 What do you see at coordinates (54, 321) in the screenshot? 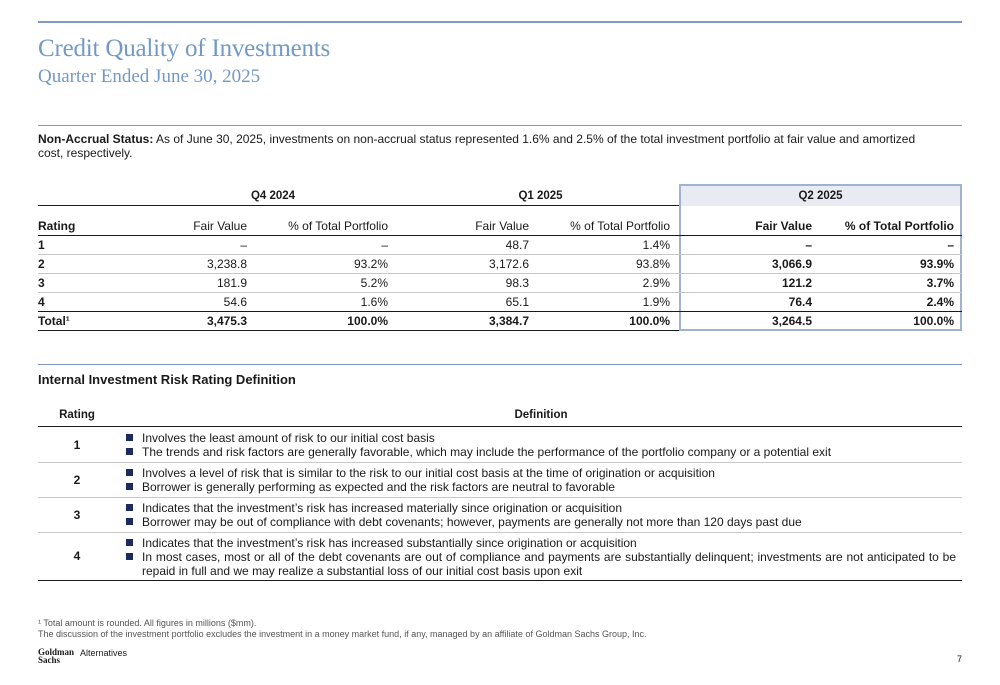
I see `cell-rating: Total¹` at bounding box center [54, 321].